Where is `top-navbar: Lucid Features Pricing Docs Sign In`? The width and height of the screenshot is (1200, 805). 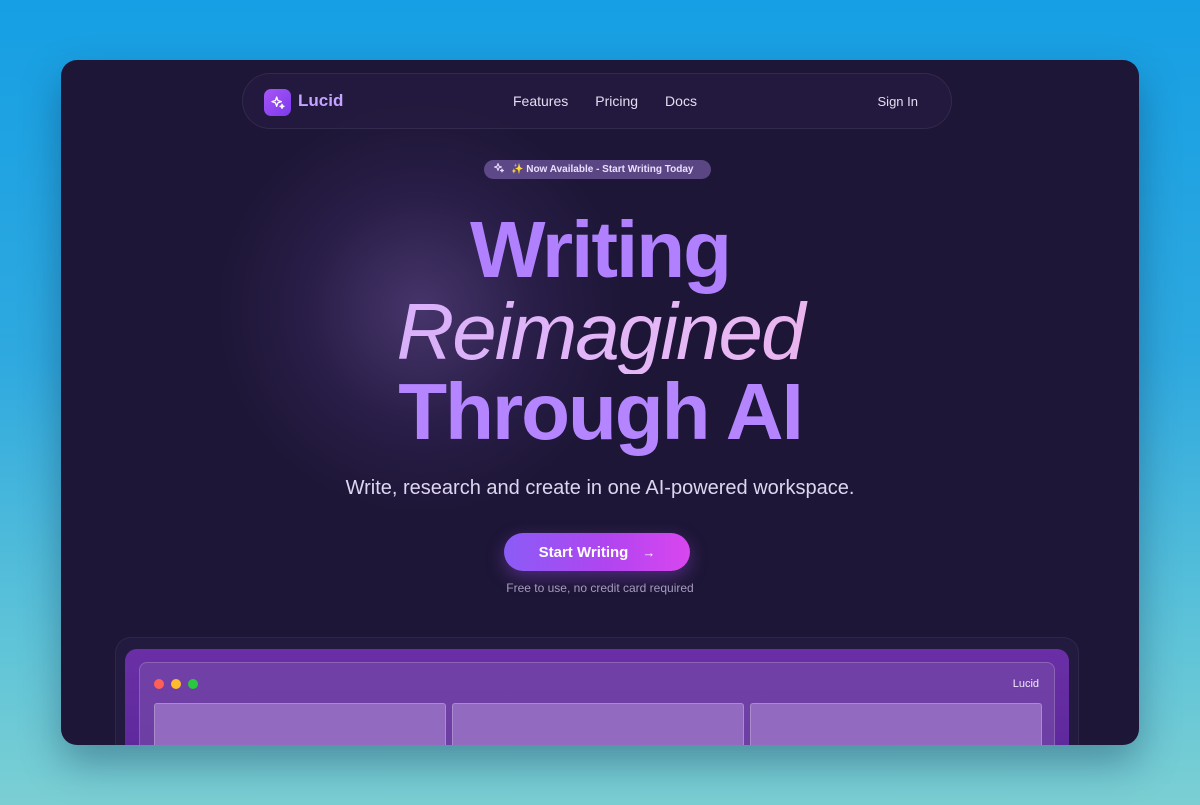
top-navbar: Lucid Features Pricing Docs Sign In is located at coordinates (597, 101).